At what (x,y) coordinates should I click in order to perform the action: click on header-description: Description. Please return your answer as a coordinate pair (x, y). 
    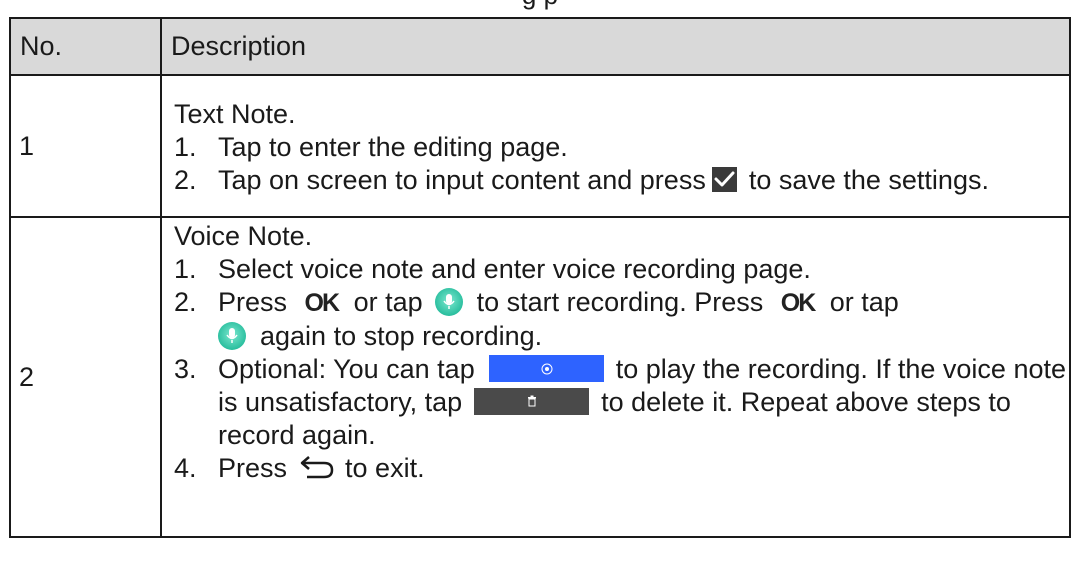
    Looking at the image, I should click on (615, 46).